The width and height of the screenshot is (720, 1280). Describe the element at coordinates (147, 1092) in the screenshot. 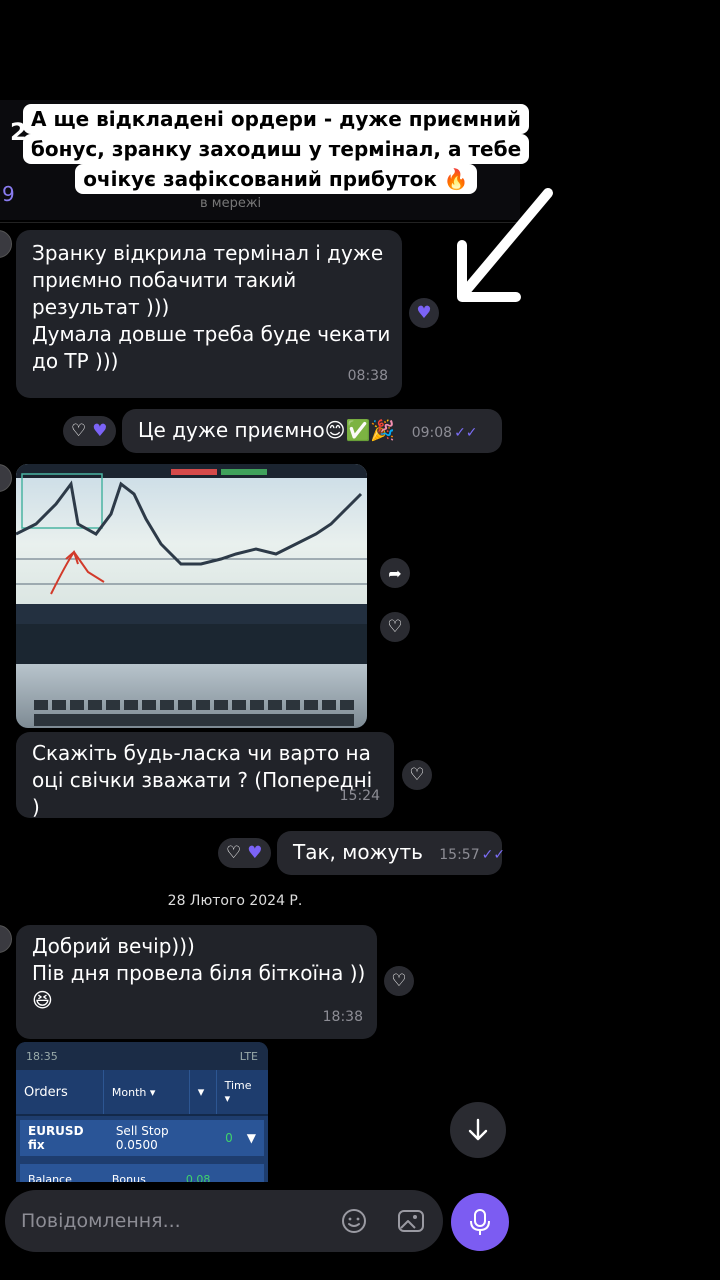

I see `preview-tab-month: Month ▾` at that location.